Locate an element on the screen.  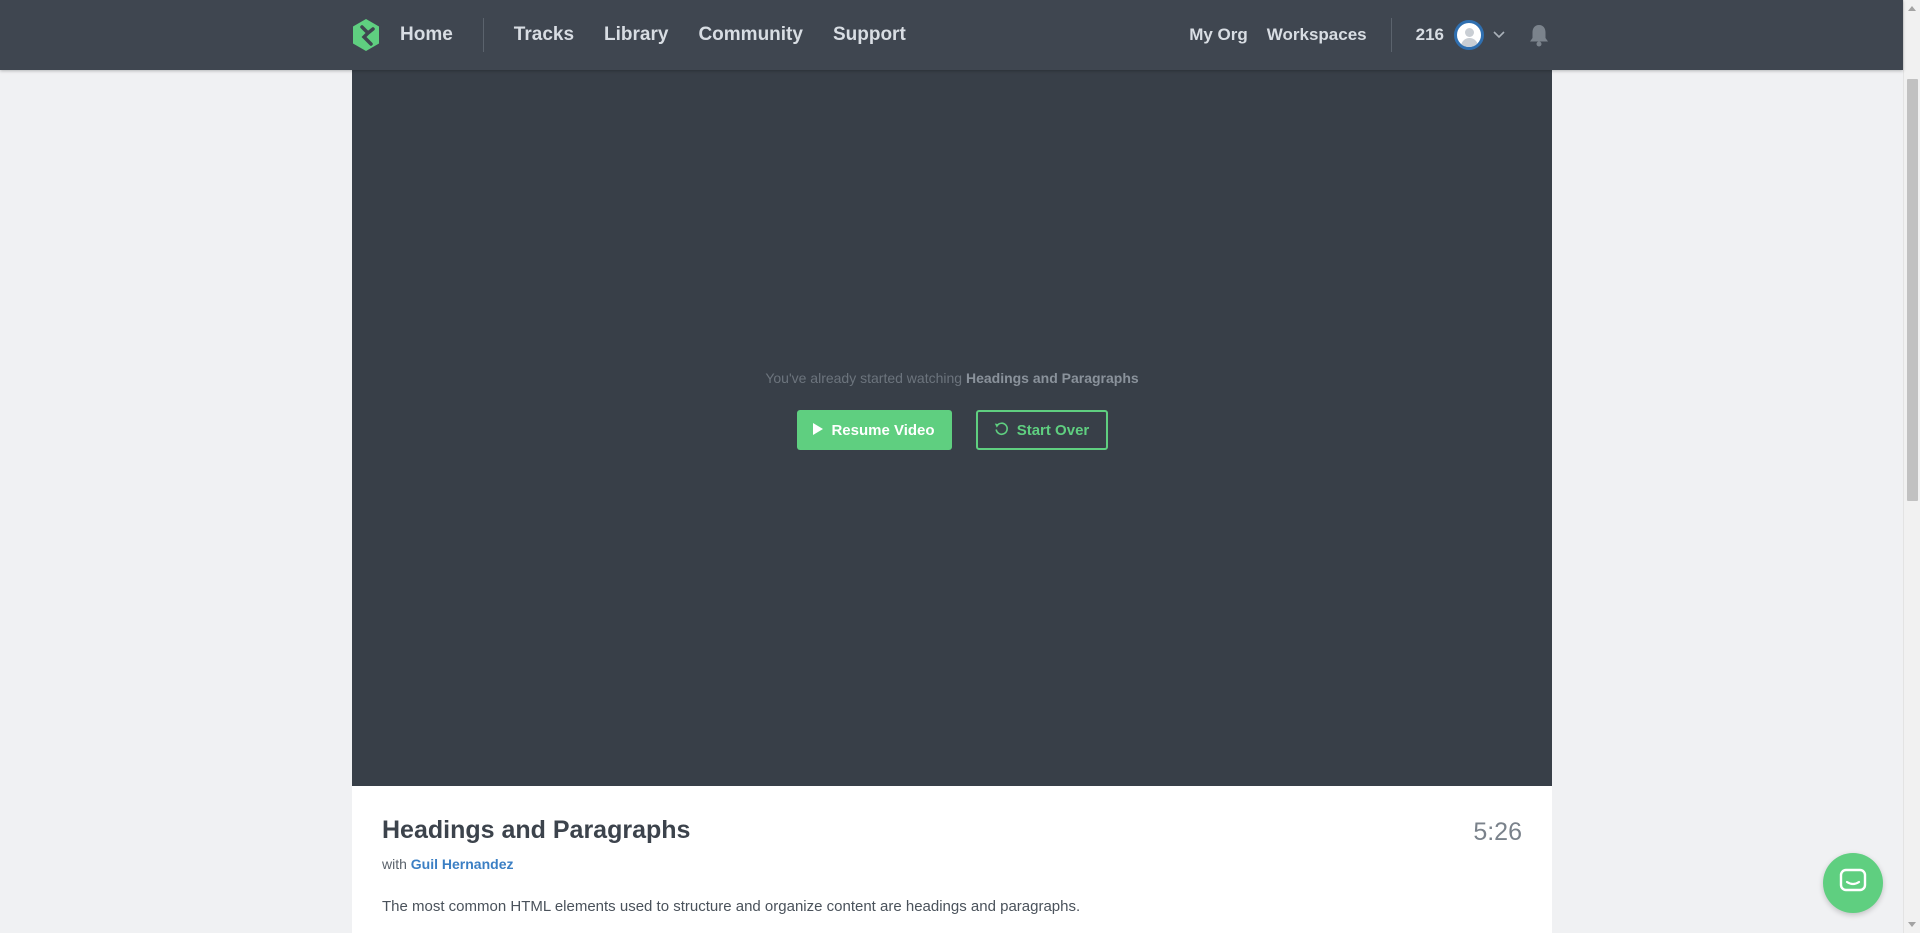
main-nav: Tracks Library Community Support is located at coordinates (710, 35).